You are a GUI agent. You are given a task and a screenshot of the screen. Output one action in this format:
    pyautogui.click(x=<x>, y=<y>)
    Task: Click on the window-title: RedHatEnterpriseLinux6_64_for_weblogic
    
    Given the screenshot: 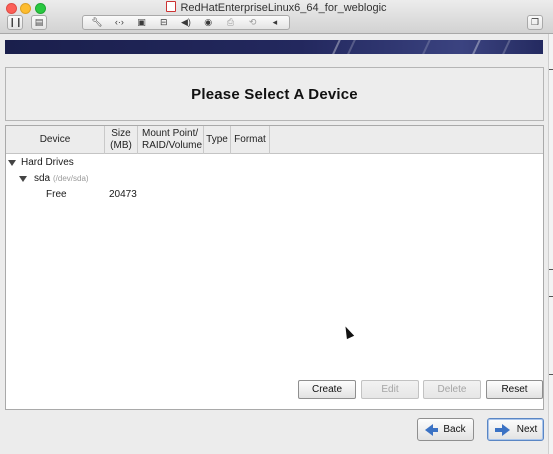 What is the action you would take?
    pyautogui.click(x=276, y=8)
    